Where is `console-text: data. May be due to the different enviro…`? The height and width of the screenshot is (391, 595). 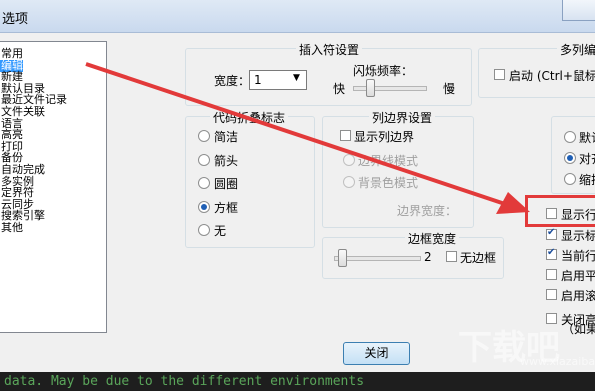
console-text: data. May be due to the different enviro… is located at coordinates (184, 381).